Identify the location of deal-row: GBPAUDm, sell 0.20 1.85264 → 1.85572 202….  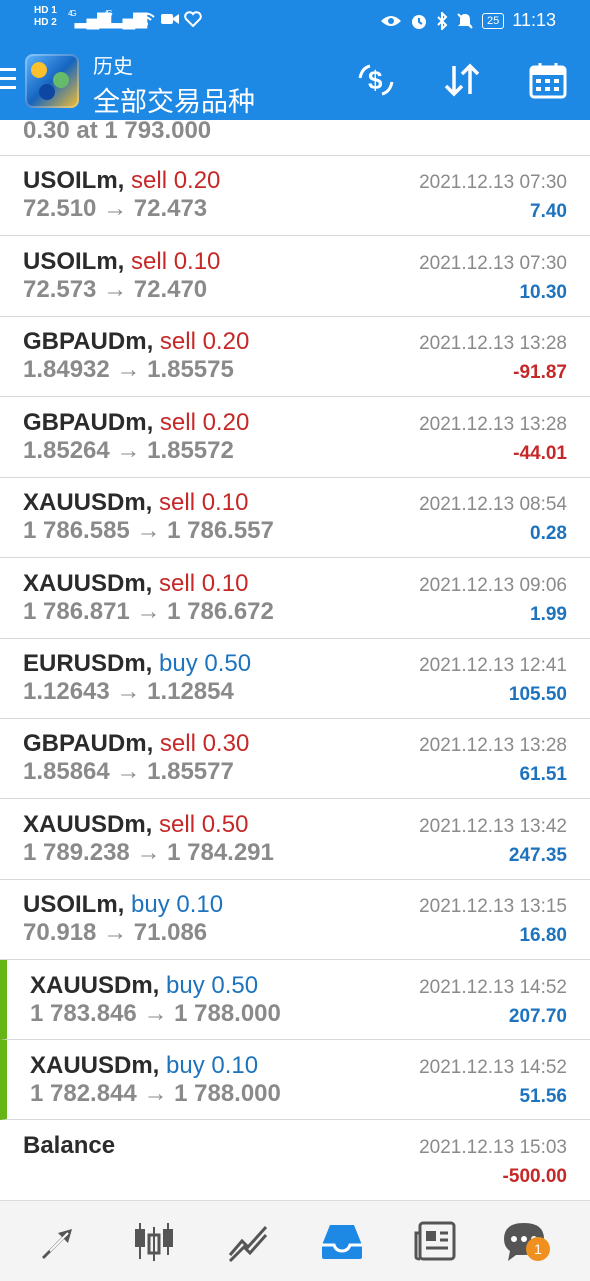
(295, 437).